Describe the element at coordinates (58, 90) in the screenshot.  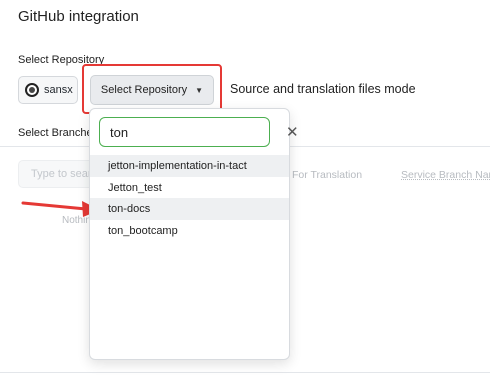
I see `repo-owner-name: sansx` at that location.